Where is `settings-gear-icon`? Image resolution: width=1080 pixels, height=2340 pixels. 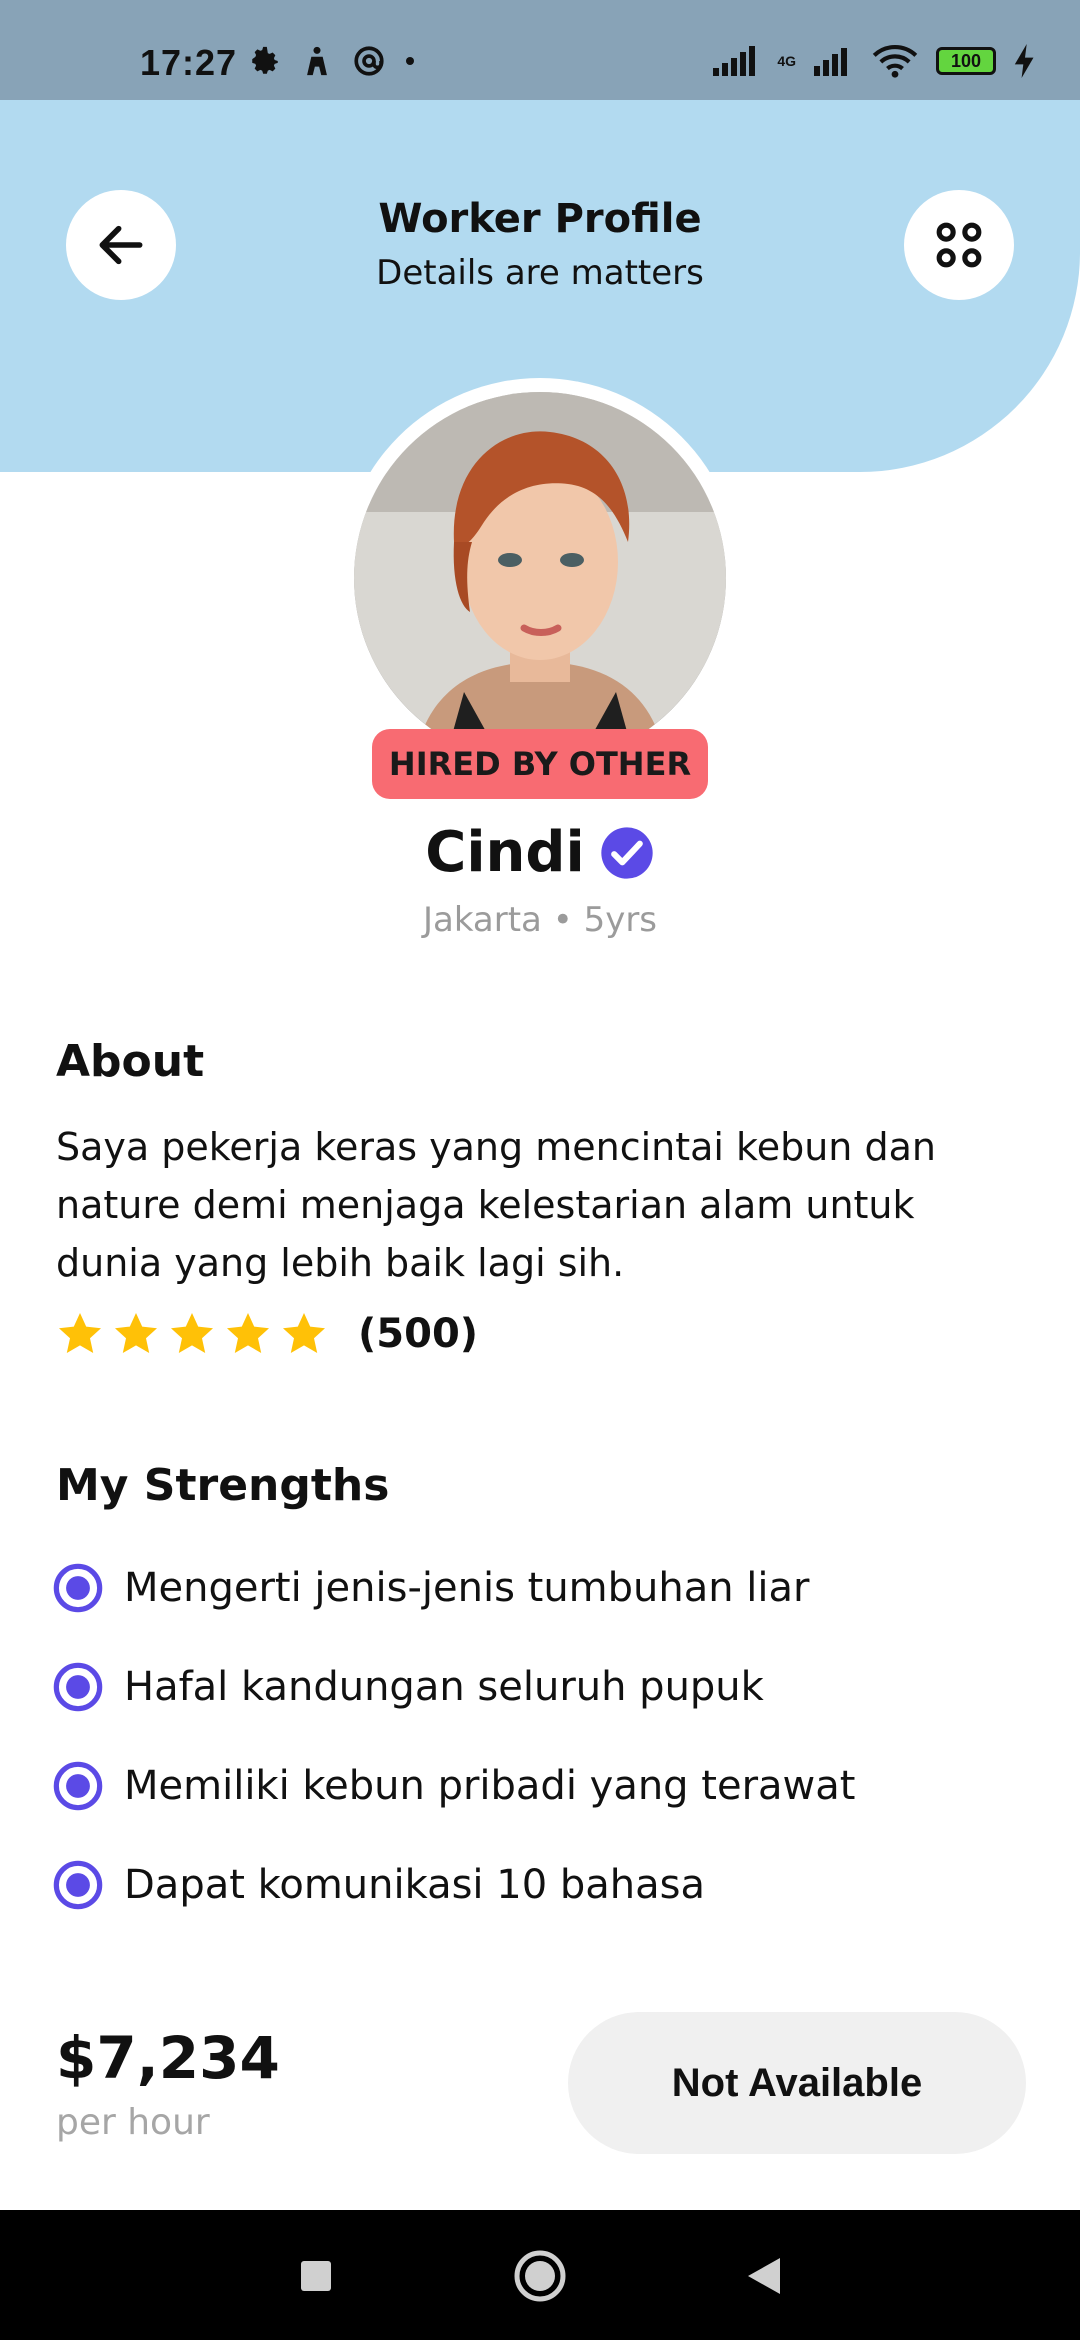
settings-gear-icon is located at coordinates (265, 60).